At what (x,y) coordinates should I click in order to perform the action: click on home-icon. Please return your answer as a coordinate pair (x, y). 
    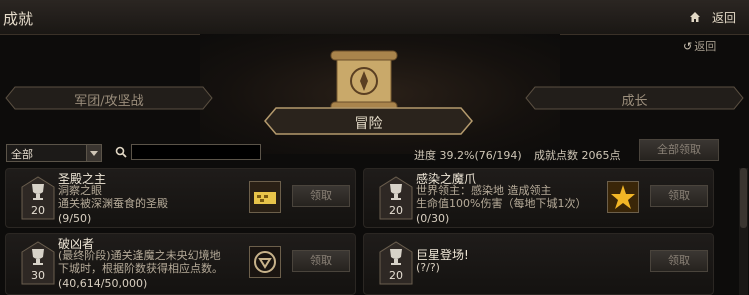
    Looking at the image, I should click on (695, 17).